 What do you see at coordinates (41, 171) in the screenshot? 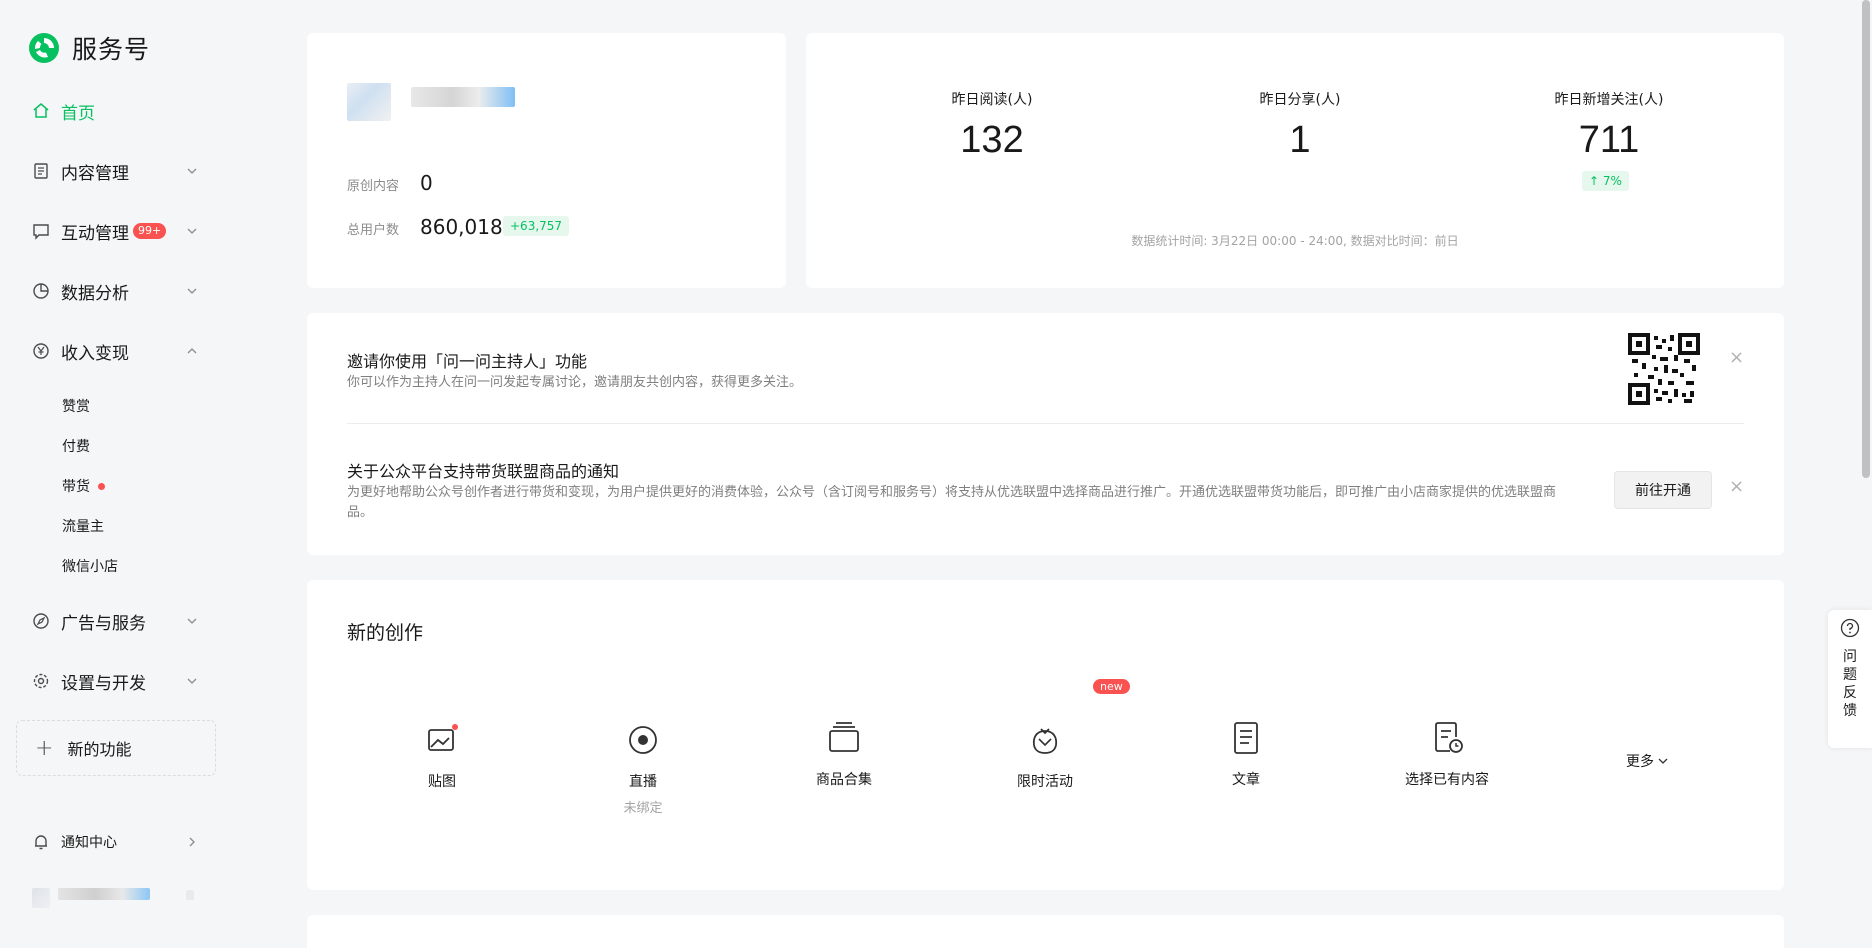
I see `document-icon` at bounding box center [41, 171].